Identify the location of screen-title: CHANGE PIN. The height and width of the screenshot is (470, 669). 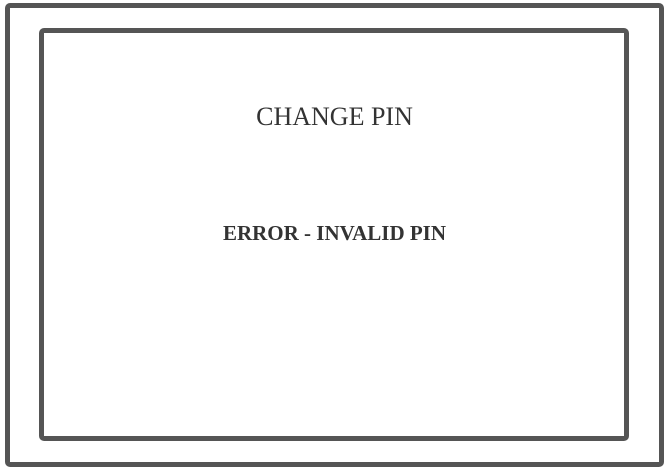
(334, 116).